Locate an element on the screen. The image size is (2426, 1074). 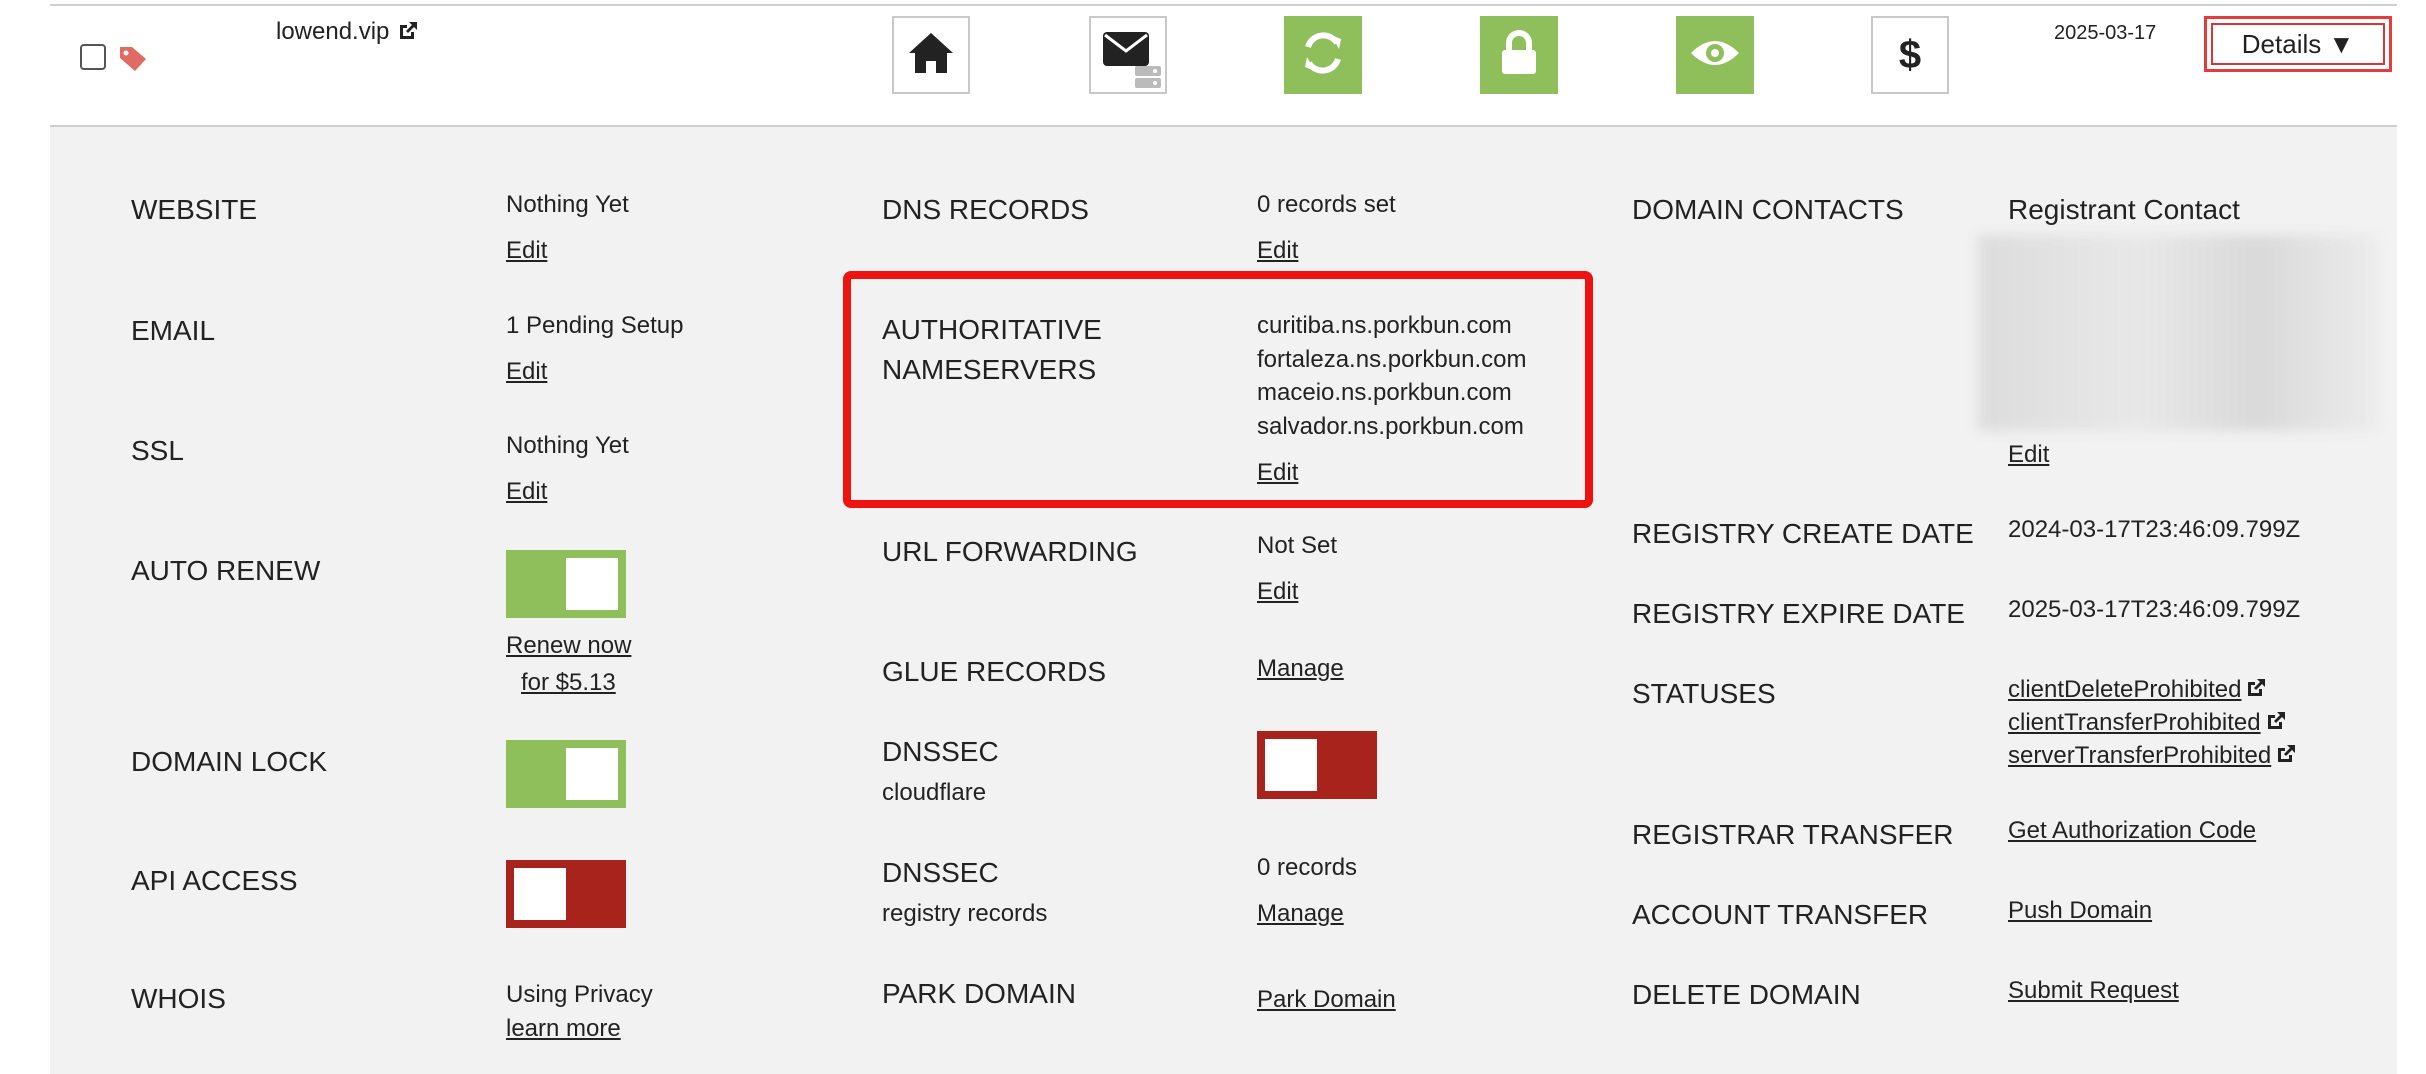
dns-records-label: DNS RECORDS is located at coordinates (985, 209).